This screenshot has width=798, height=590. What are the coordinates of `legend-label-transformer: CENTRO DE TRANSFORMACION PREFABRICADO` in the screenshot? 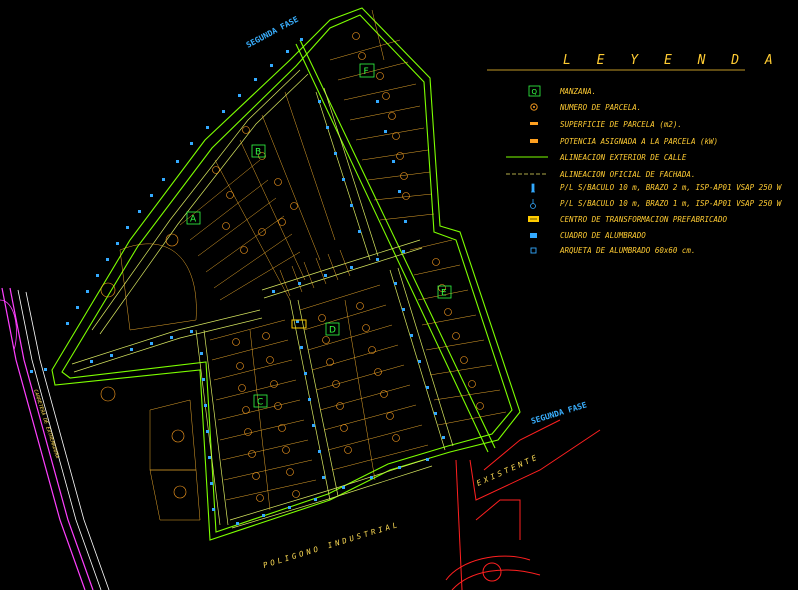 It's located at (644, 219).